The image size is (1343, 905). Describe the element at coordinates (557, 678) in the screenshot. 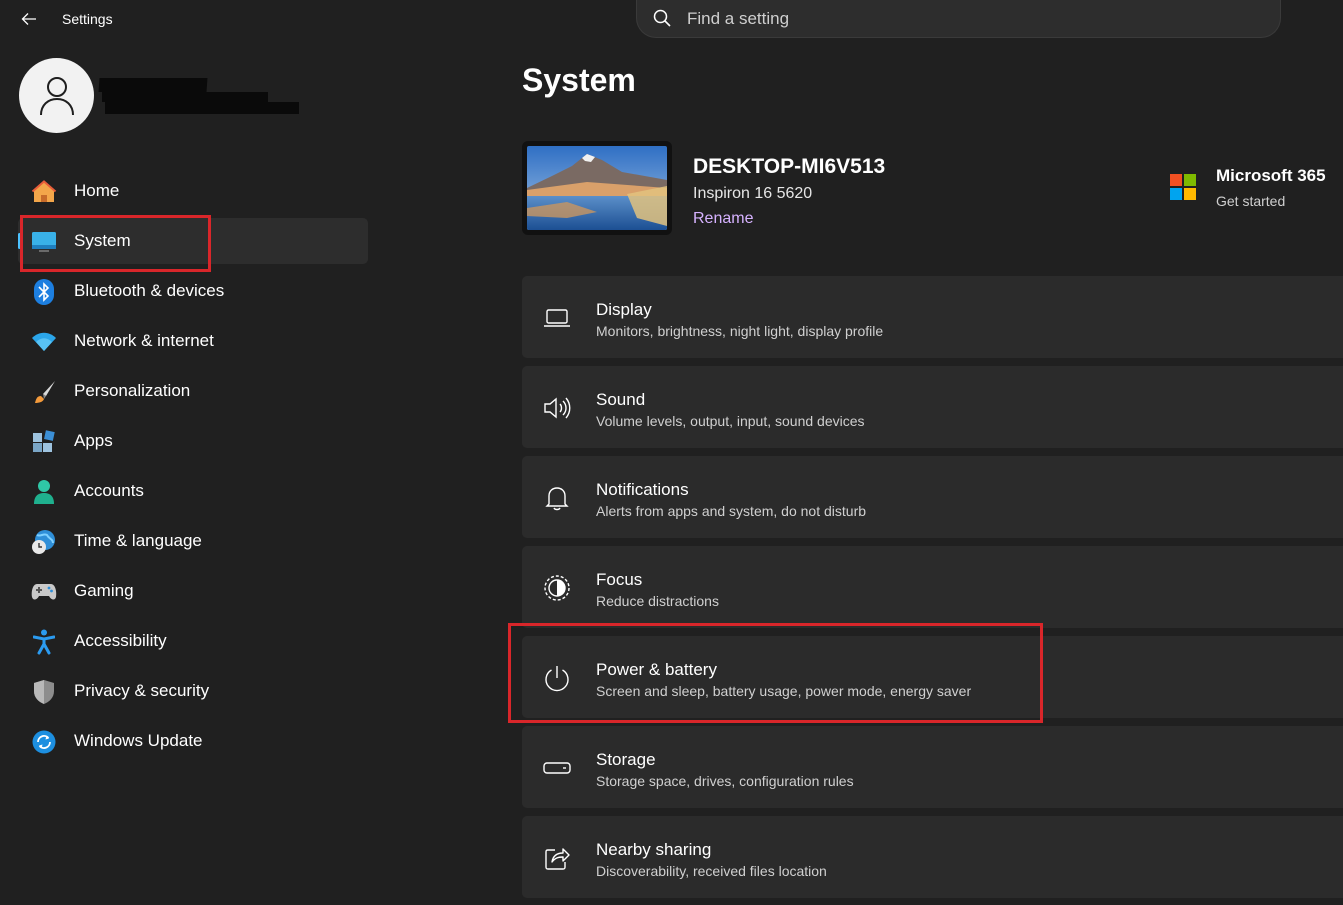

I see `power-icon` at that location.